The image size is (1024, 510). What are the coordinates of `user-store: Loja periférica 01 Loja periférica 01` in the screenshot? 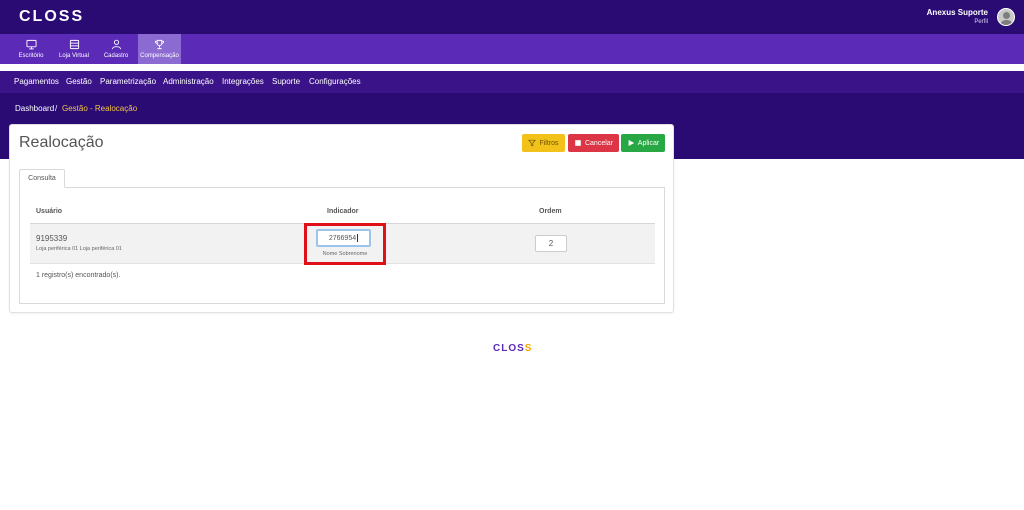 It's located at (79, 249).